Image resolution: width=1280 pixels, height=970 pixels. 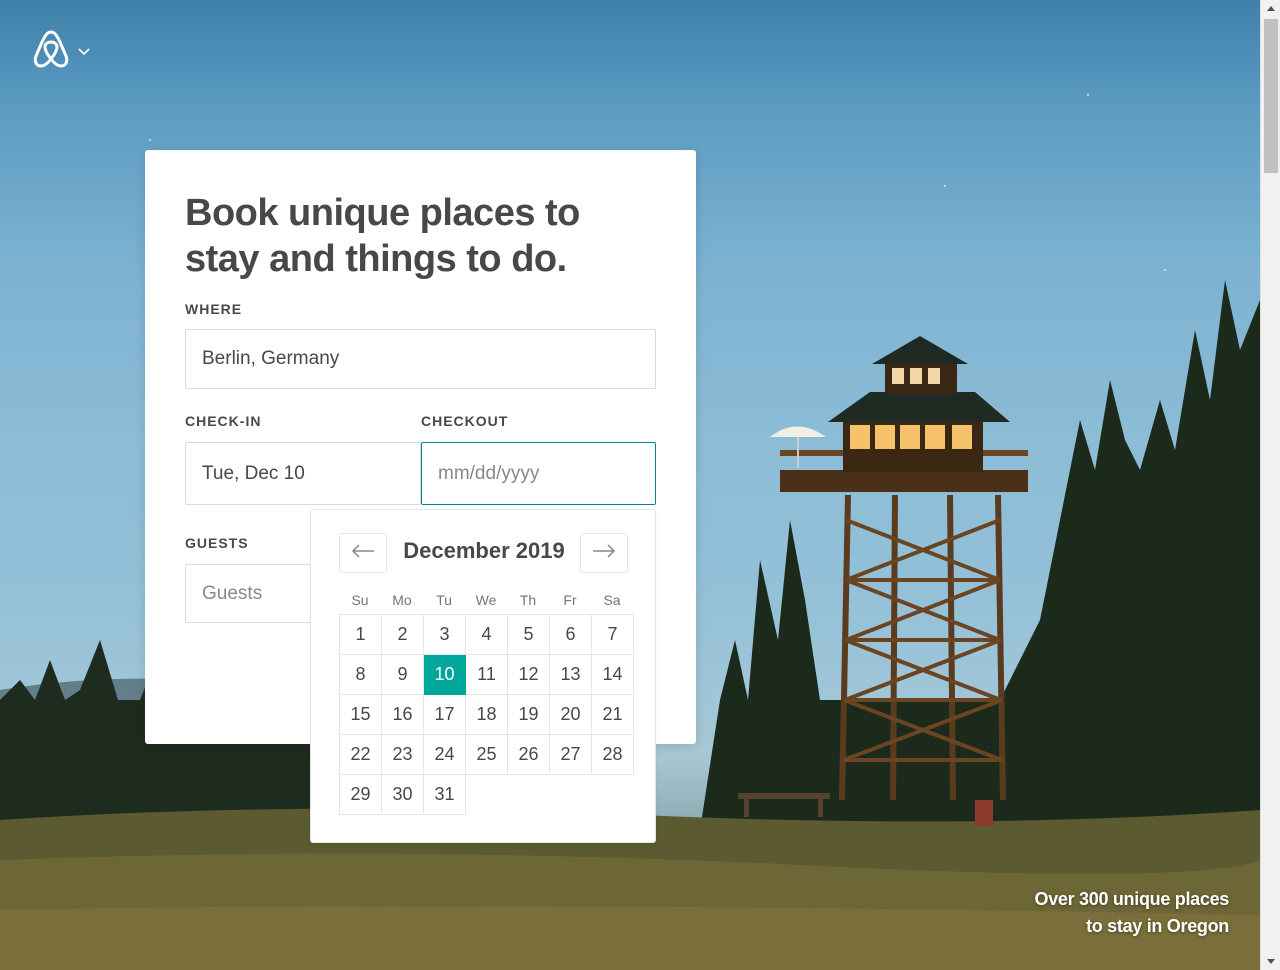 I want to click on arrow-right-icon, so click(x=604, y=553).